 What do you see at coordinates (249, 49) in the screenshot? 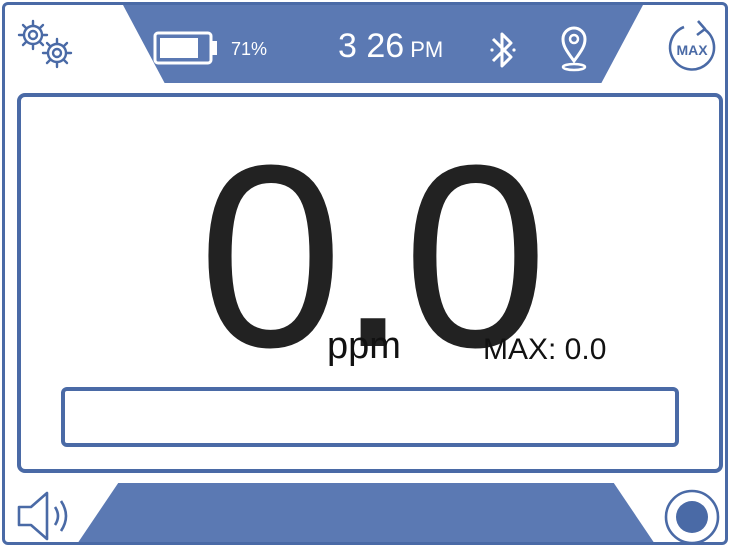
I see `battery-percent: 71%` at bounding box center [249, 49].